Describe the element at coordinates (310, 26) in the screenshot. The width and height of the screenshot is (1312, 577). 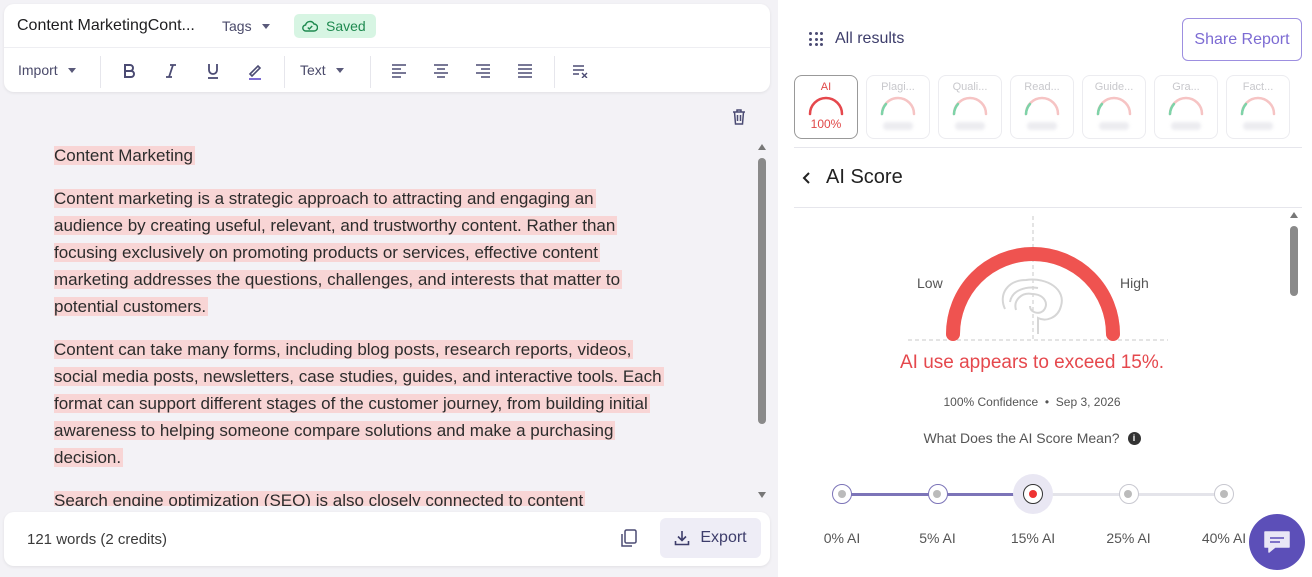
I see `cloud-check-icon` at that location.